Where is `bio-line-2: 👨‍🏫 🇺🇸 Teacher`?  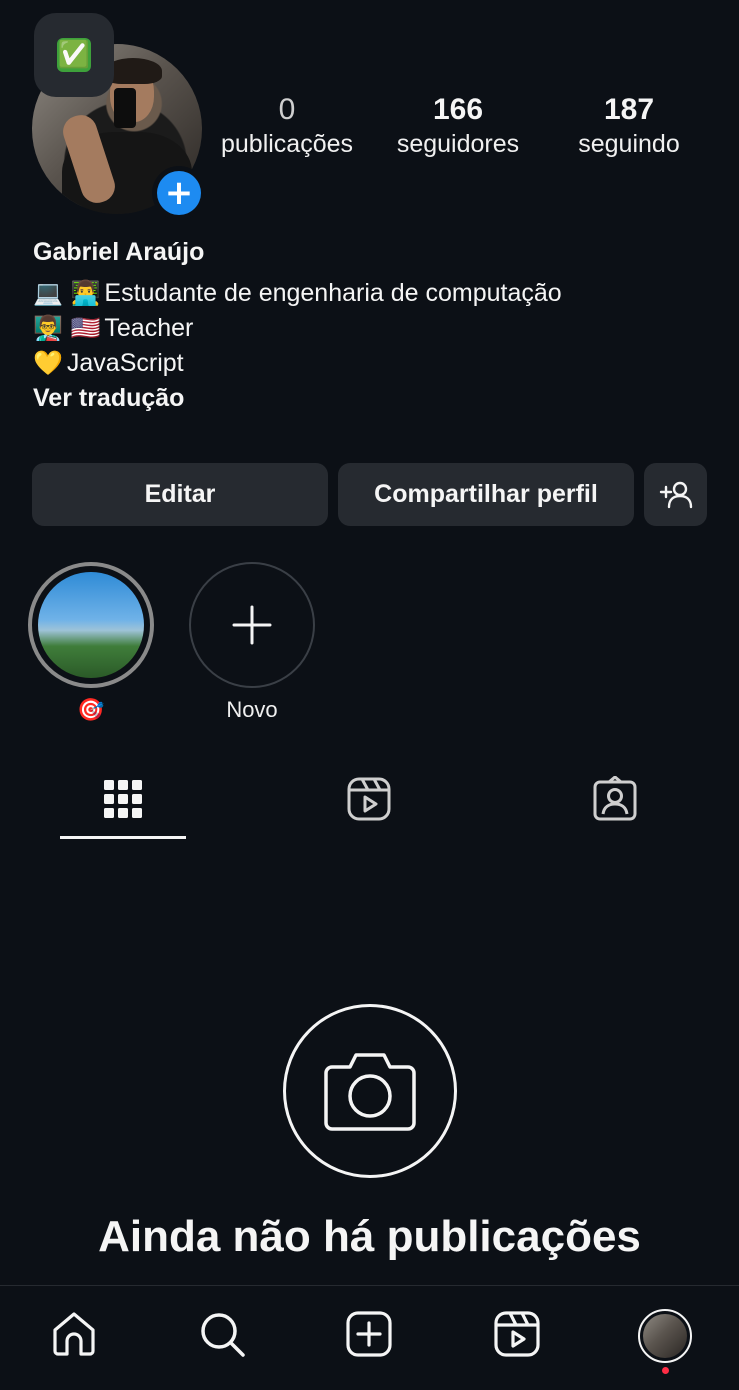 bio-line-2: 👨‍🏫 🇺🇸 Teacher is located at coordinates (113, 328).